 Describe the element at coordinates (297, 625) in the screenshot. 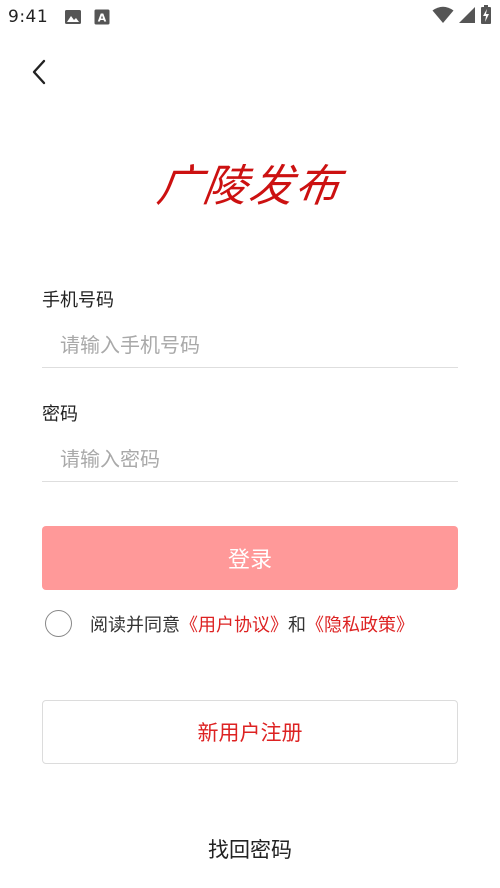

I see `agree-joiner: 和` at that location.